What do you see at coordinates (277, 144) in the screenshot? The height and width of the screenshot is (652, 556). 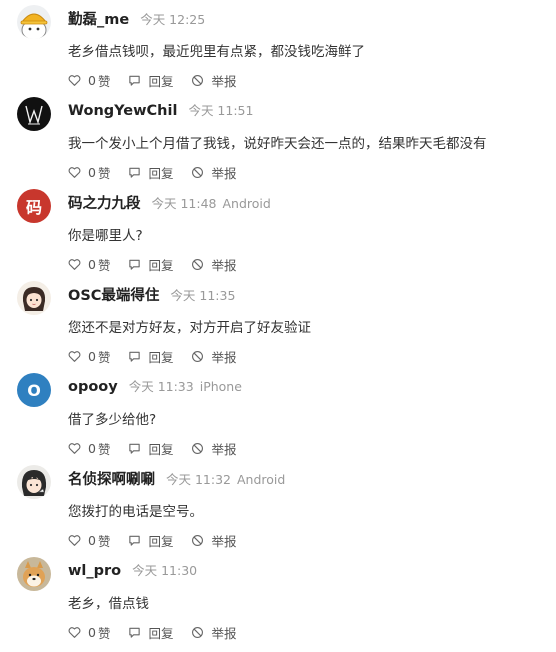 I see `comment-content: 我一个发小上个月借了我钱，说好昨天会还一点的，结果昨天毛都没有` at bounding box center [277, 144].